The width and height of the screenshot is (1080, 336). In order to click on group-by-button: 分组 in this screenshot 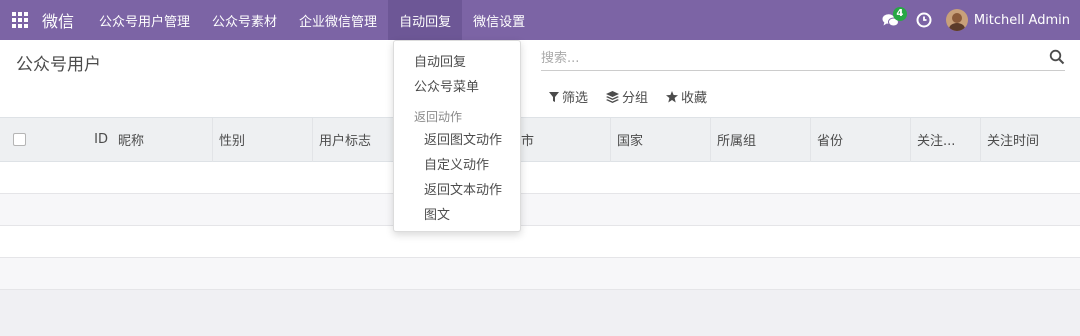, I will do `click(627, 96)`.